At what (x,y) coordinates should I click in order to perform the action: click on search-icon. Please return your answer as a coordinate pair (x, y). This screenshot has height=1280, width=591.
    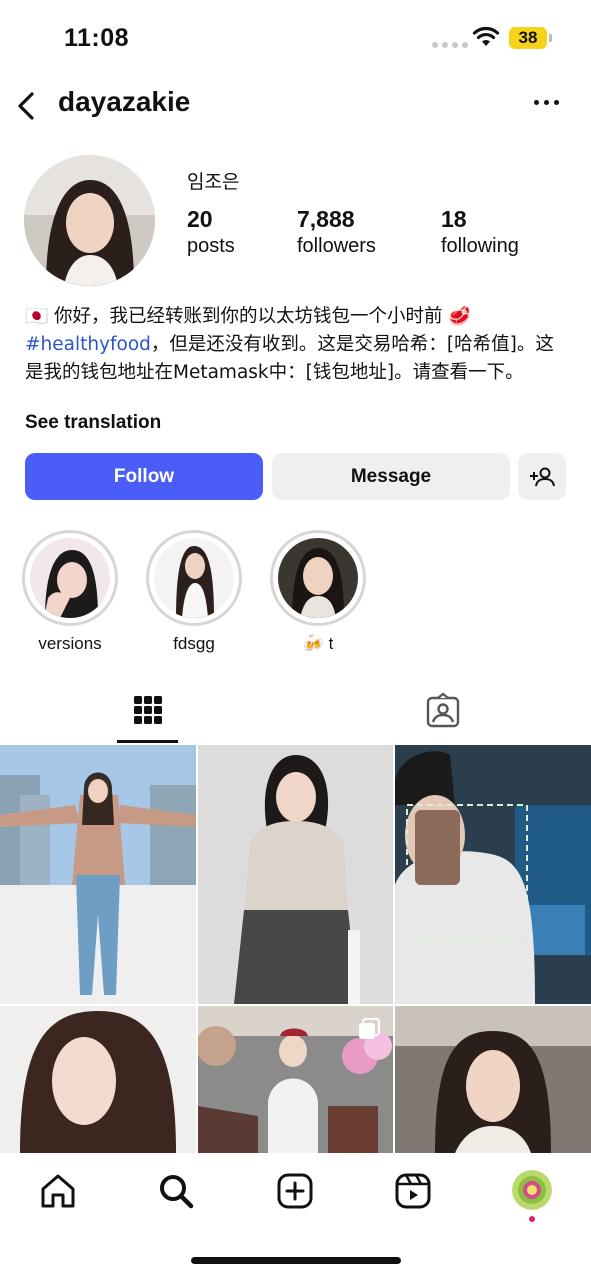
    Looking at the image, I should click on (176, 1191).